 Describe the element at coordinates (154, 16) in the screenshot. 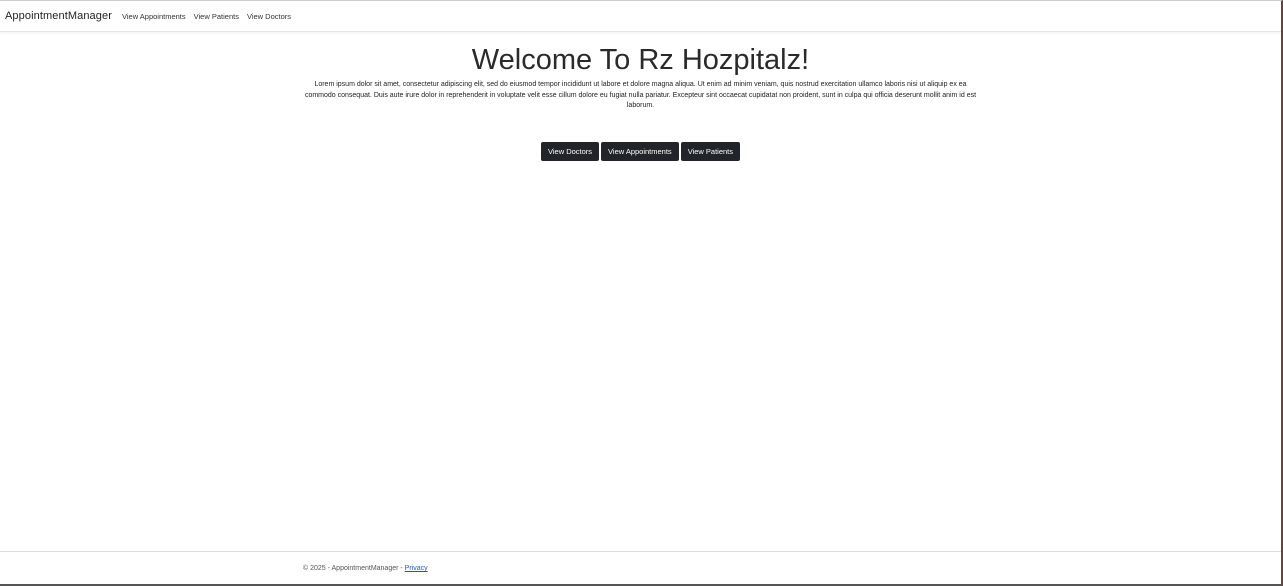

I see `nav-view-appointments: View Appointments` at that location.